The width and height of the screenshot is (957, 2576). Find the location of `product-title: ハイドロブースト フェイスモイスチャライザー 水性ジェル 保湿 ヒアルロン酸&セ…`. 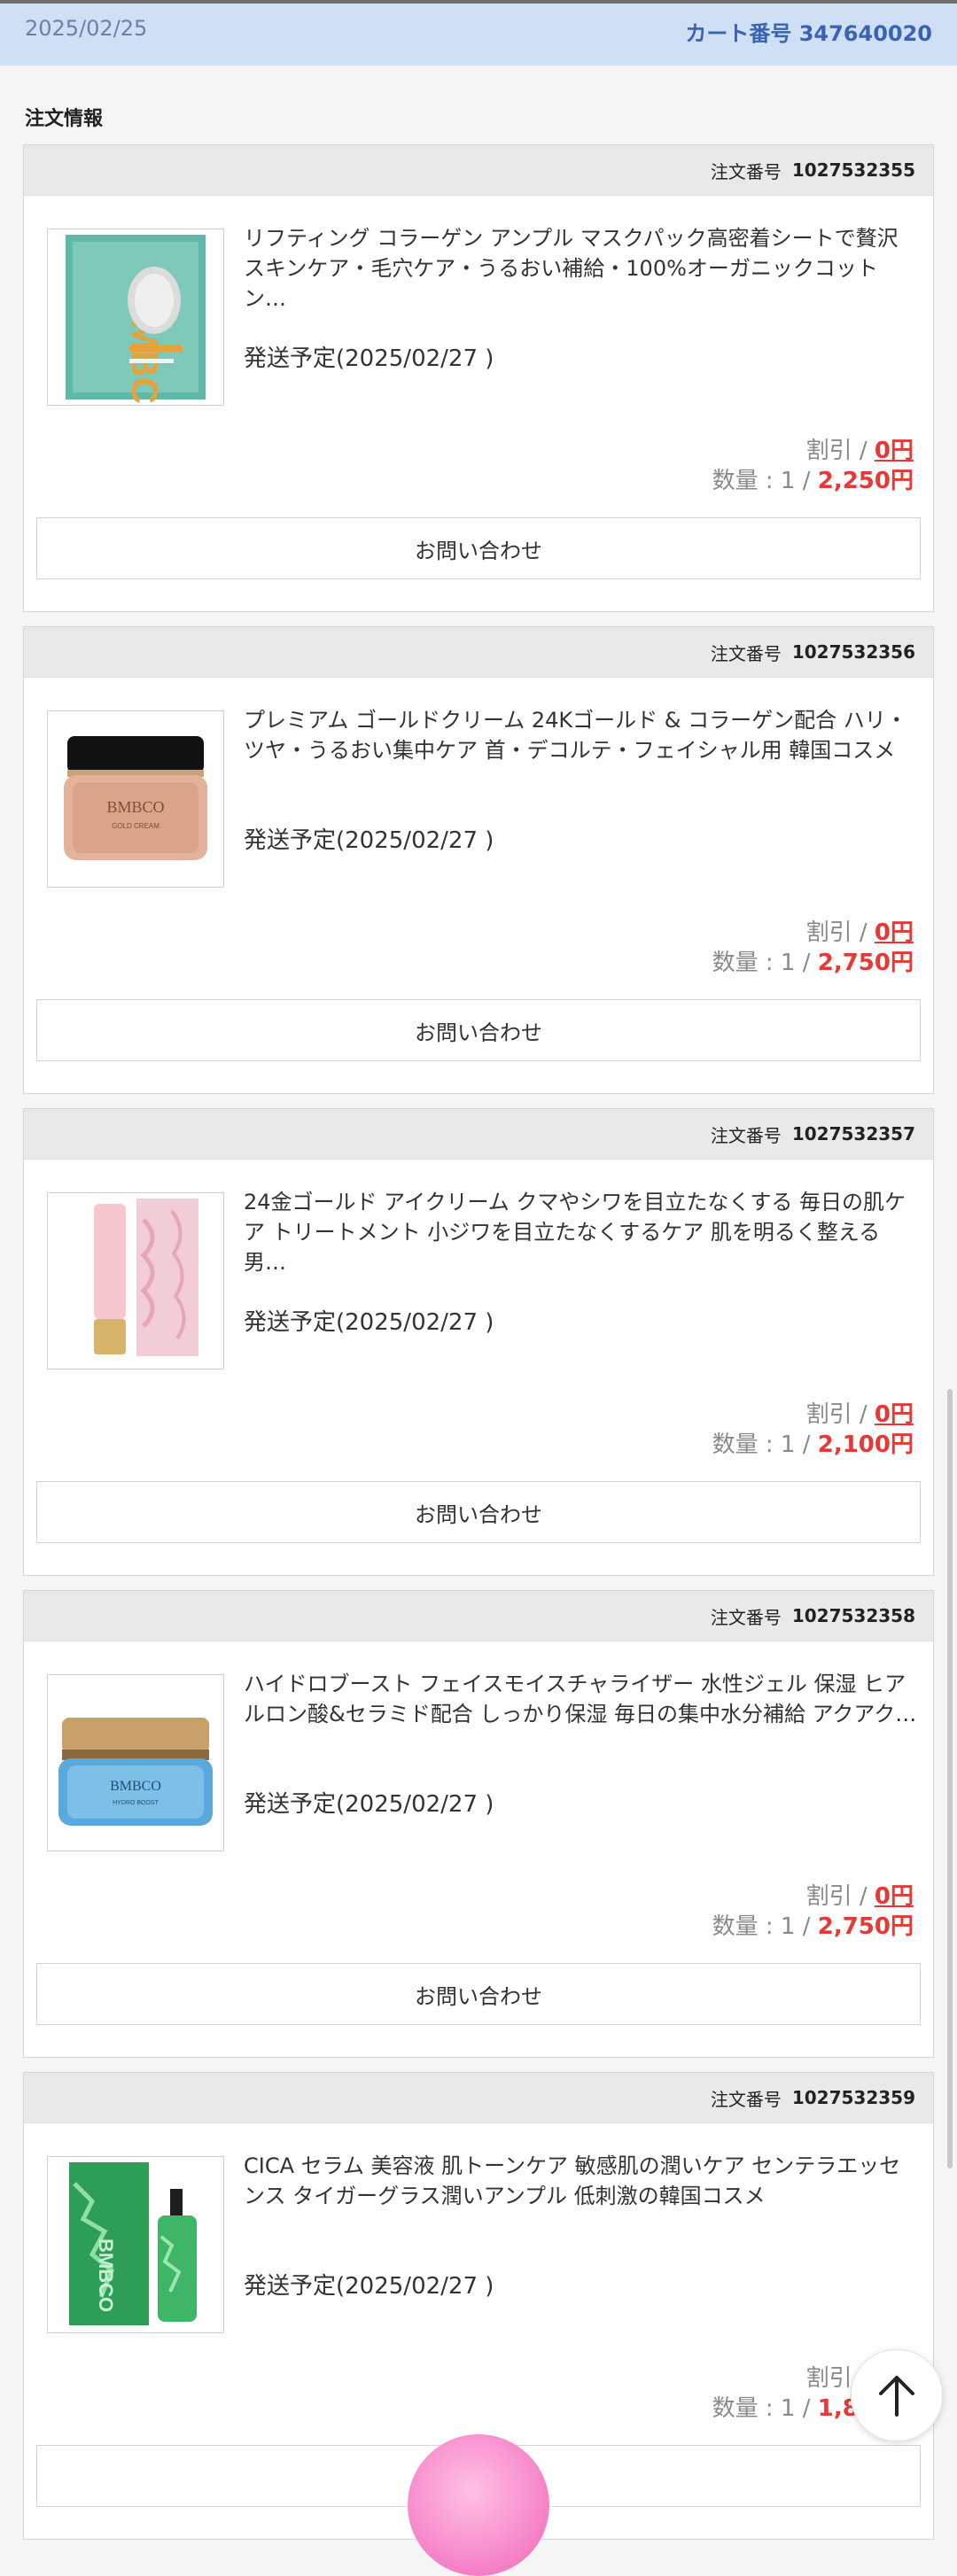

product-title: ハイドロブースト フェイスモイスチャライザー 水性ジェル 保湿 ヒアルロン酸&セ… is located at coordinates (580, 1717).